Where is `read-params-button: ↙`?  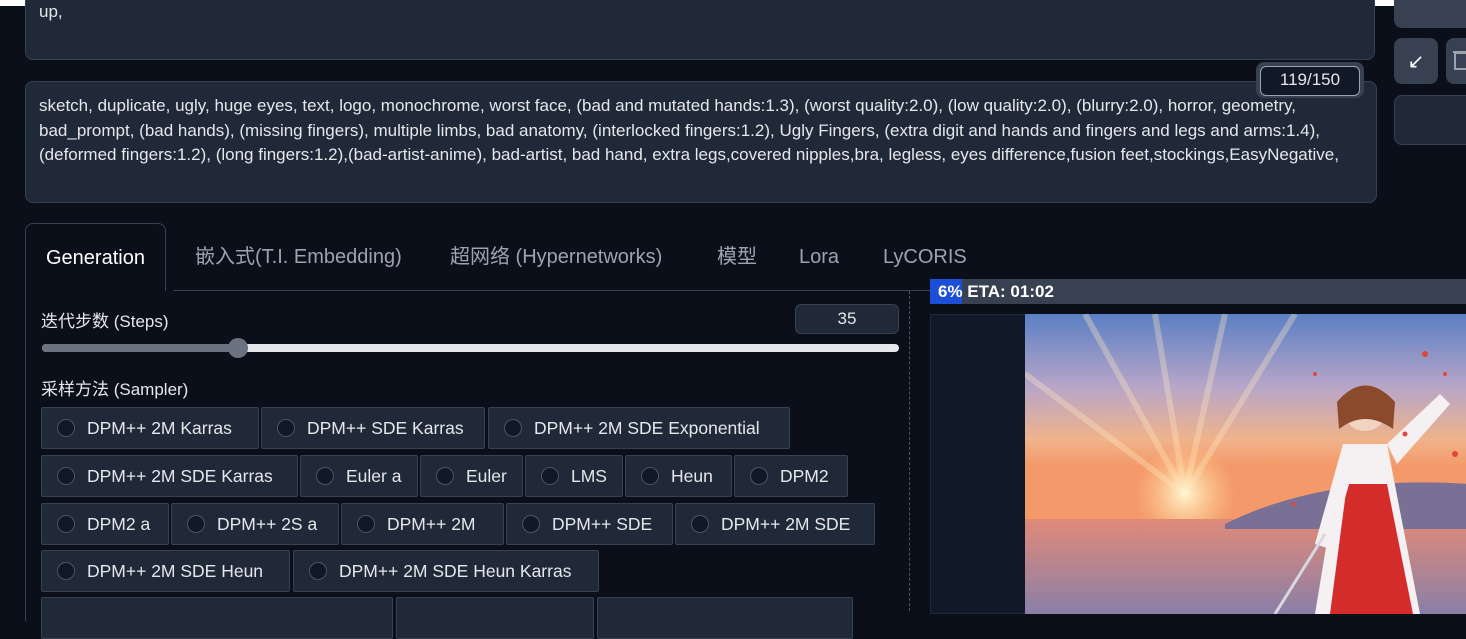
read-params-button: ↙ is located at coordinates (1416, 61).